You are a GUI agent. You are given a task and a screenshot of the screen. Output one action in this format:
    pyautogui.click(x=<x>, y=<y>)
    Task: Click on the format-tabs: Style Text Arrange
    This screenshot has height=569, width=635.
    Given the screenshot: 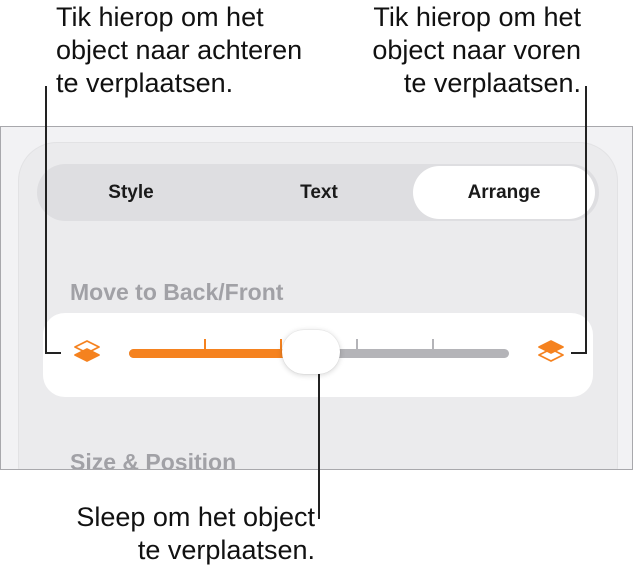 What is the action you would take?
    pyautogui.click(x=318, y=192)
    